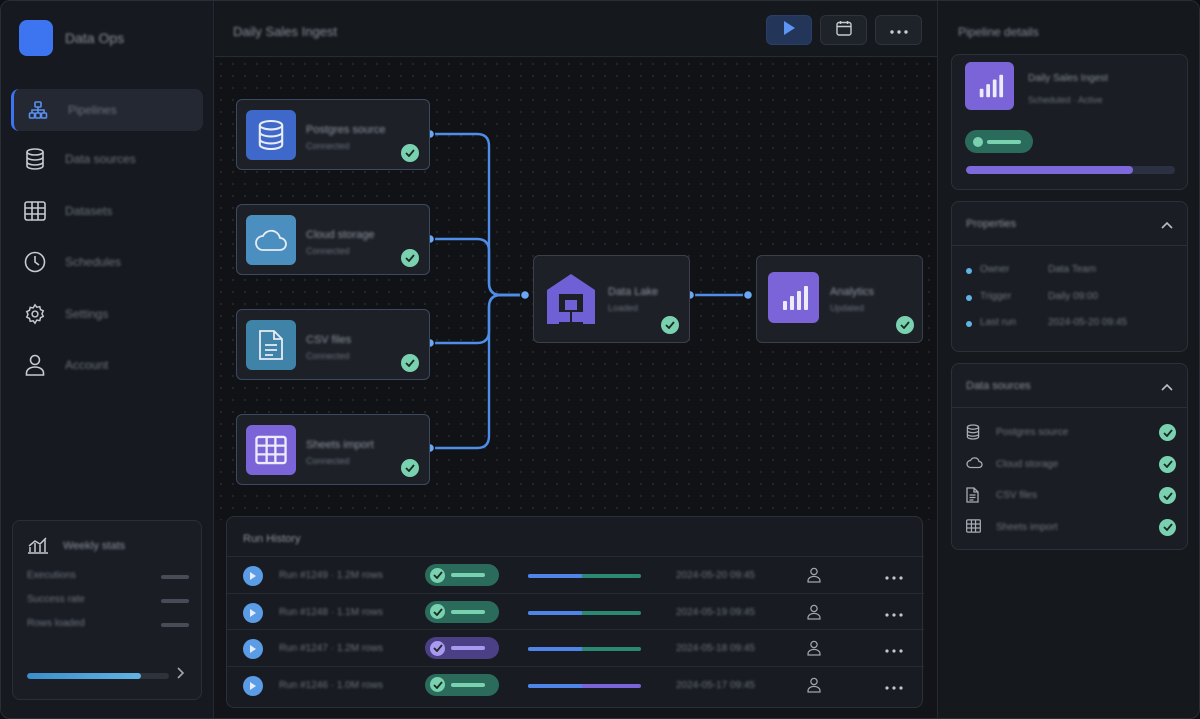 Image resolution: width=1200 pixels, height=719 pixels. I want to click on table-row: Run #1248 · 1.1M rows 2024-05-19 09:45, so click(575, 610).